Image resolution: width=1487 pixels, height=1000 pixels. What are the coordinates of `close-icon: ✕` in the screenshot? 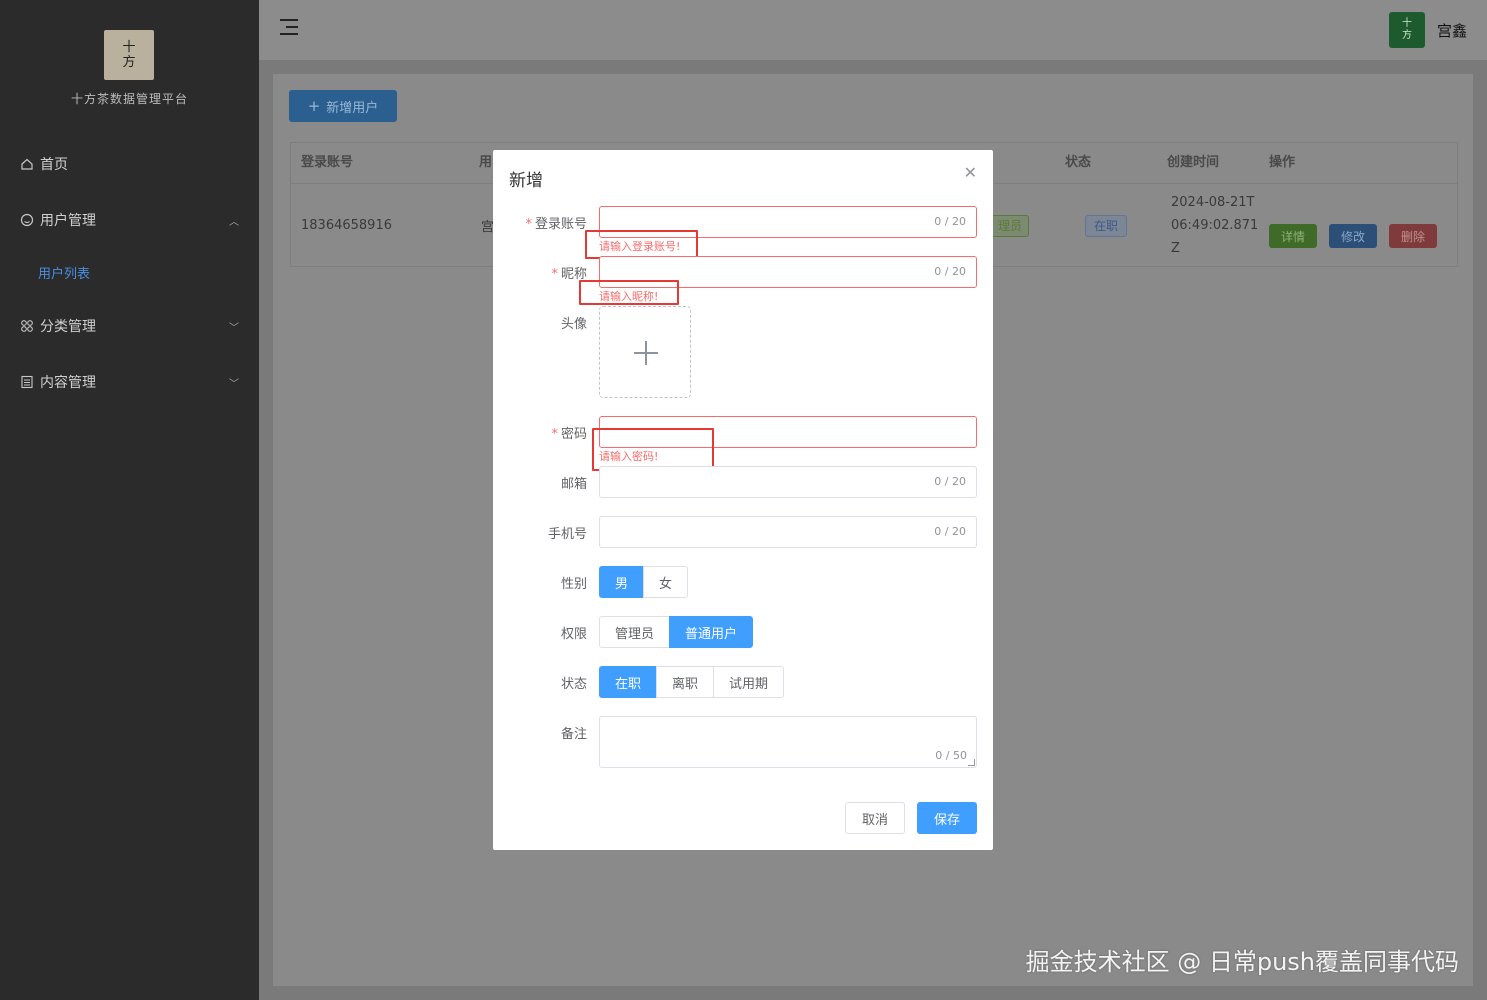 It's located at (970, 172).